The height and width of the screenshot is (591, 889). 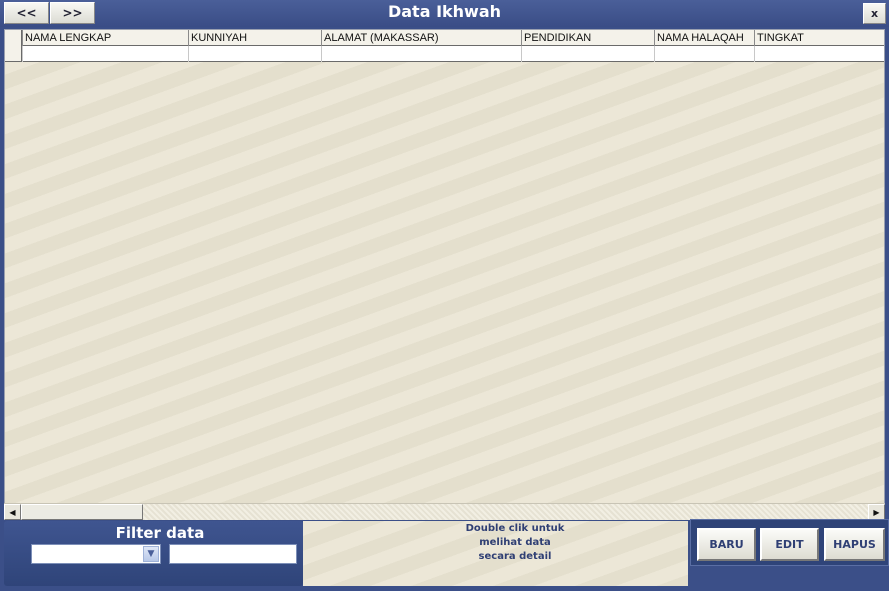 What do you see at coordinates (160, 533) in the screenshot?
I see `filter-title: Filter data` at bounding box center [160, 533].